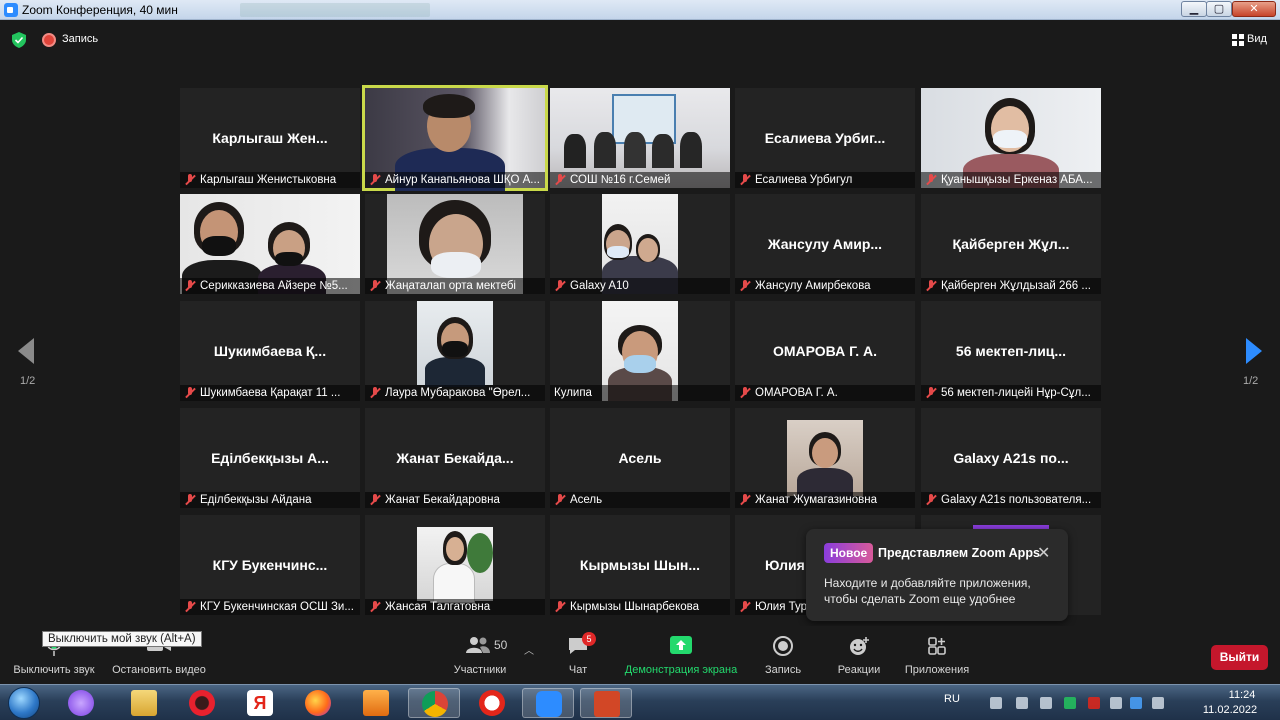 This screenshot has width=1280, height=720. What do you see at coordinates (11, 10) in the screenshot?
I see `zoom-app-icon` at bounding box center [11, 10].